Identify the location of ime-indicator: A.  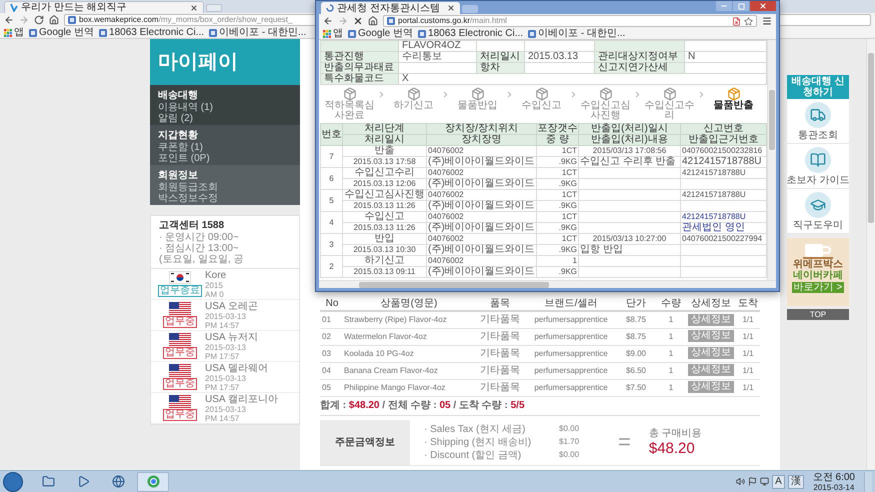
(778, 481).